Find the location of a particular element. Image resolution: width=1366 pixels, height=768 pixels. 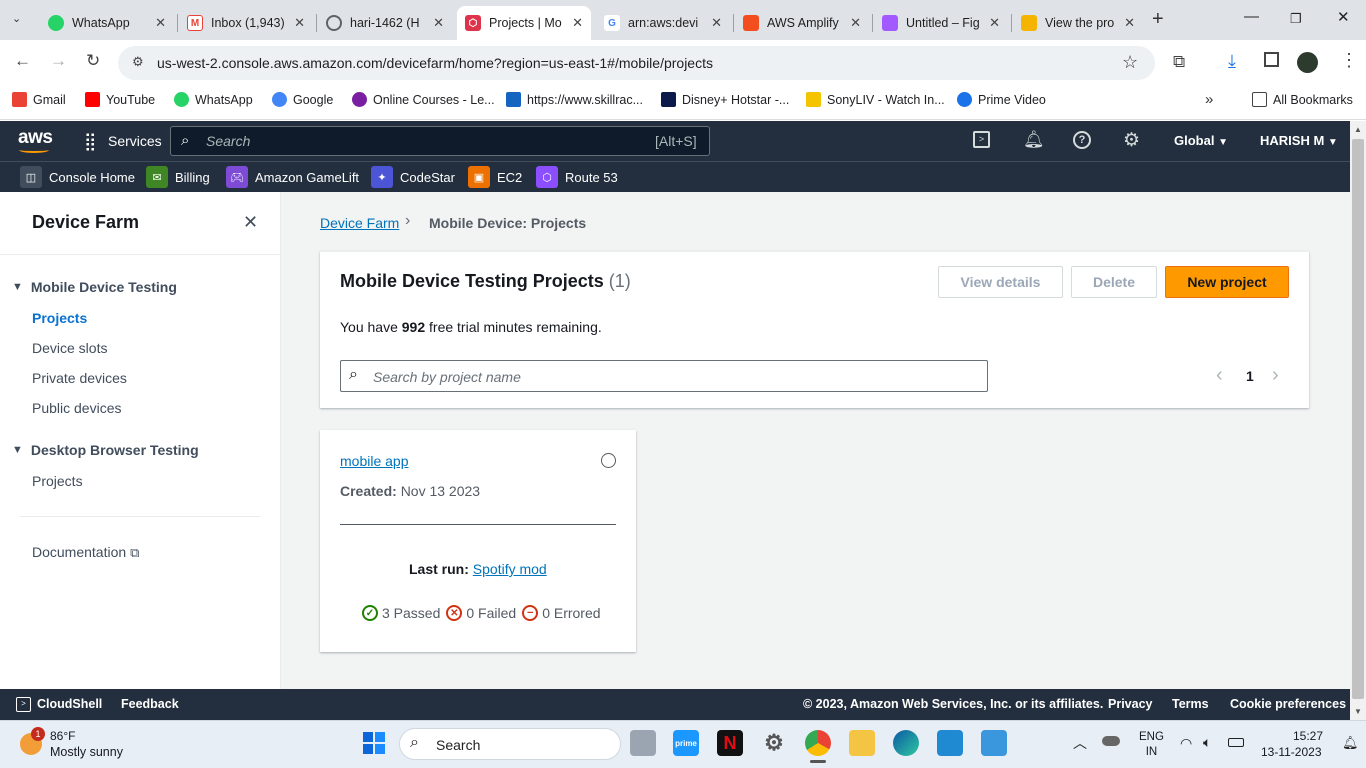

tab-projects-active: ⬡ Projects | Mo ✕ is located at coordinates (524, 23).